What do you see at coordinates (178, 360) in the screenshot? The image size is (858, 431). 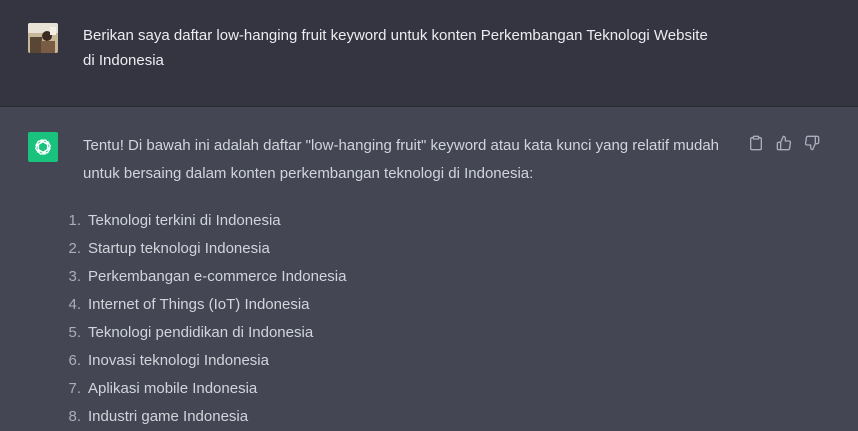 I see `list-item-text: Inovasi teknologi Indonesia` at bounding box center [178, 360].